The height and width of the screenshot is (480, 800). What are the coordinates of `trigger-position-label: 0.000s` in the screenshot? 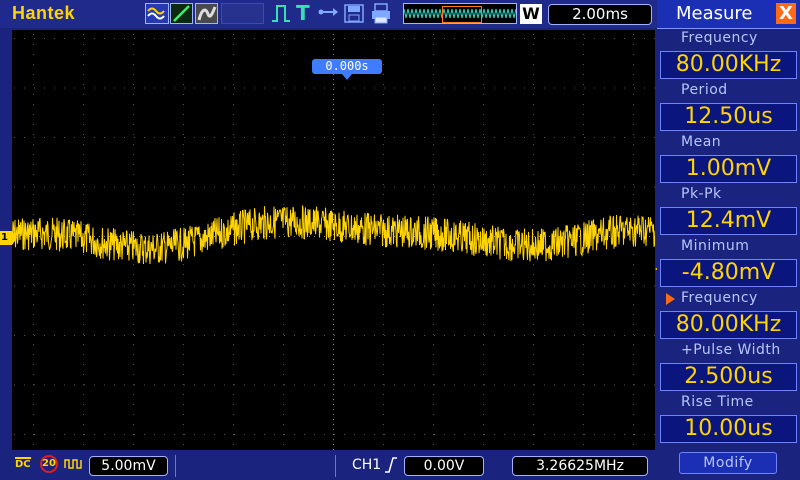 It's located at (347, 69).